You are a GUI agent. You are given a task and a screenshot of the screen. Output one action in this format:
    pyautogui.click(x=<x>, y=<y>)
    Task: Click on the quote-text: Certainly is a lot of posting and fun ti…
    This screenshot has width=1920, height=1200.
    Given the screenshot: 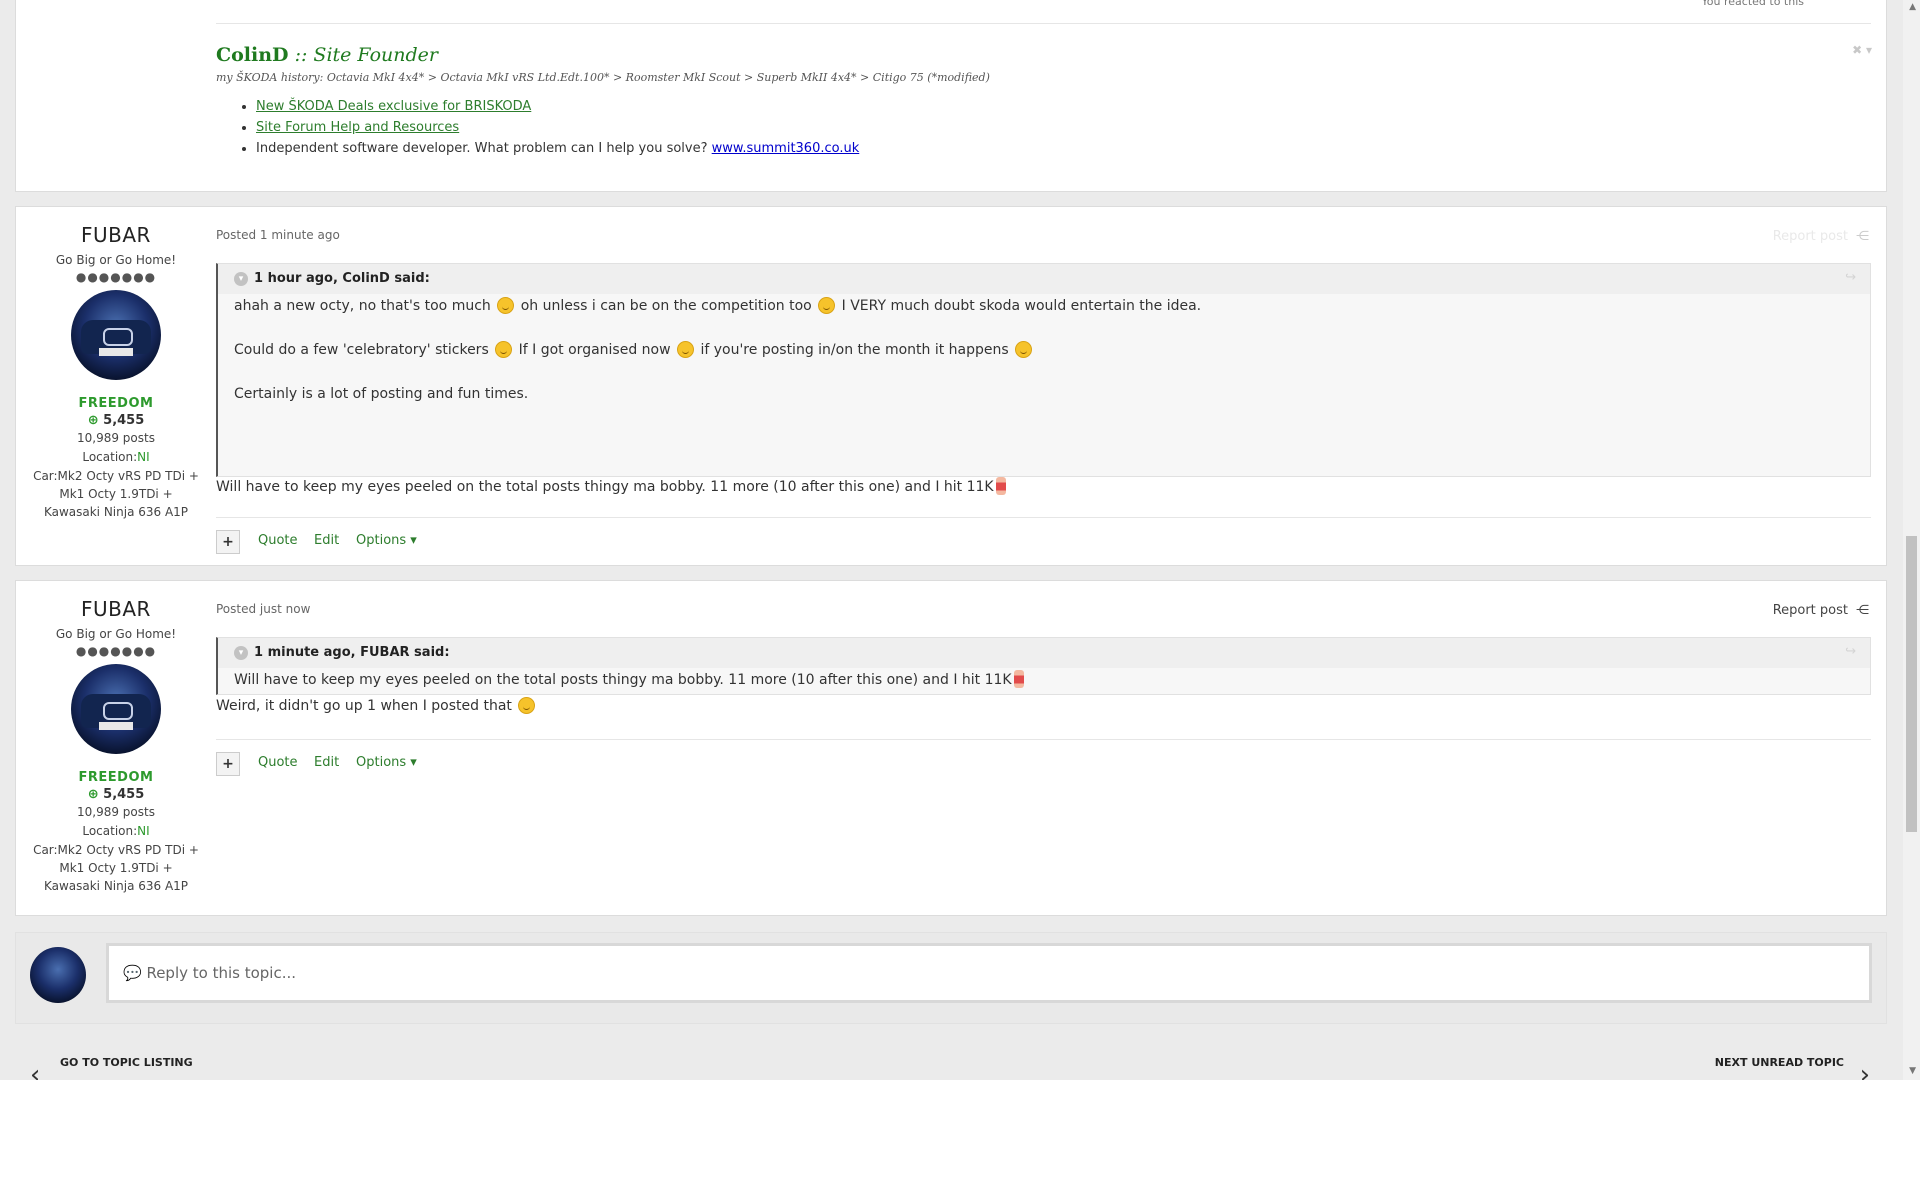 What is the action you would take?
    pyautogui.click(x=381, y=394)
    